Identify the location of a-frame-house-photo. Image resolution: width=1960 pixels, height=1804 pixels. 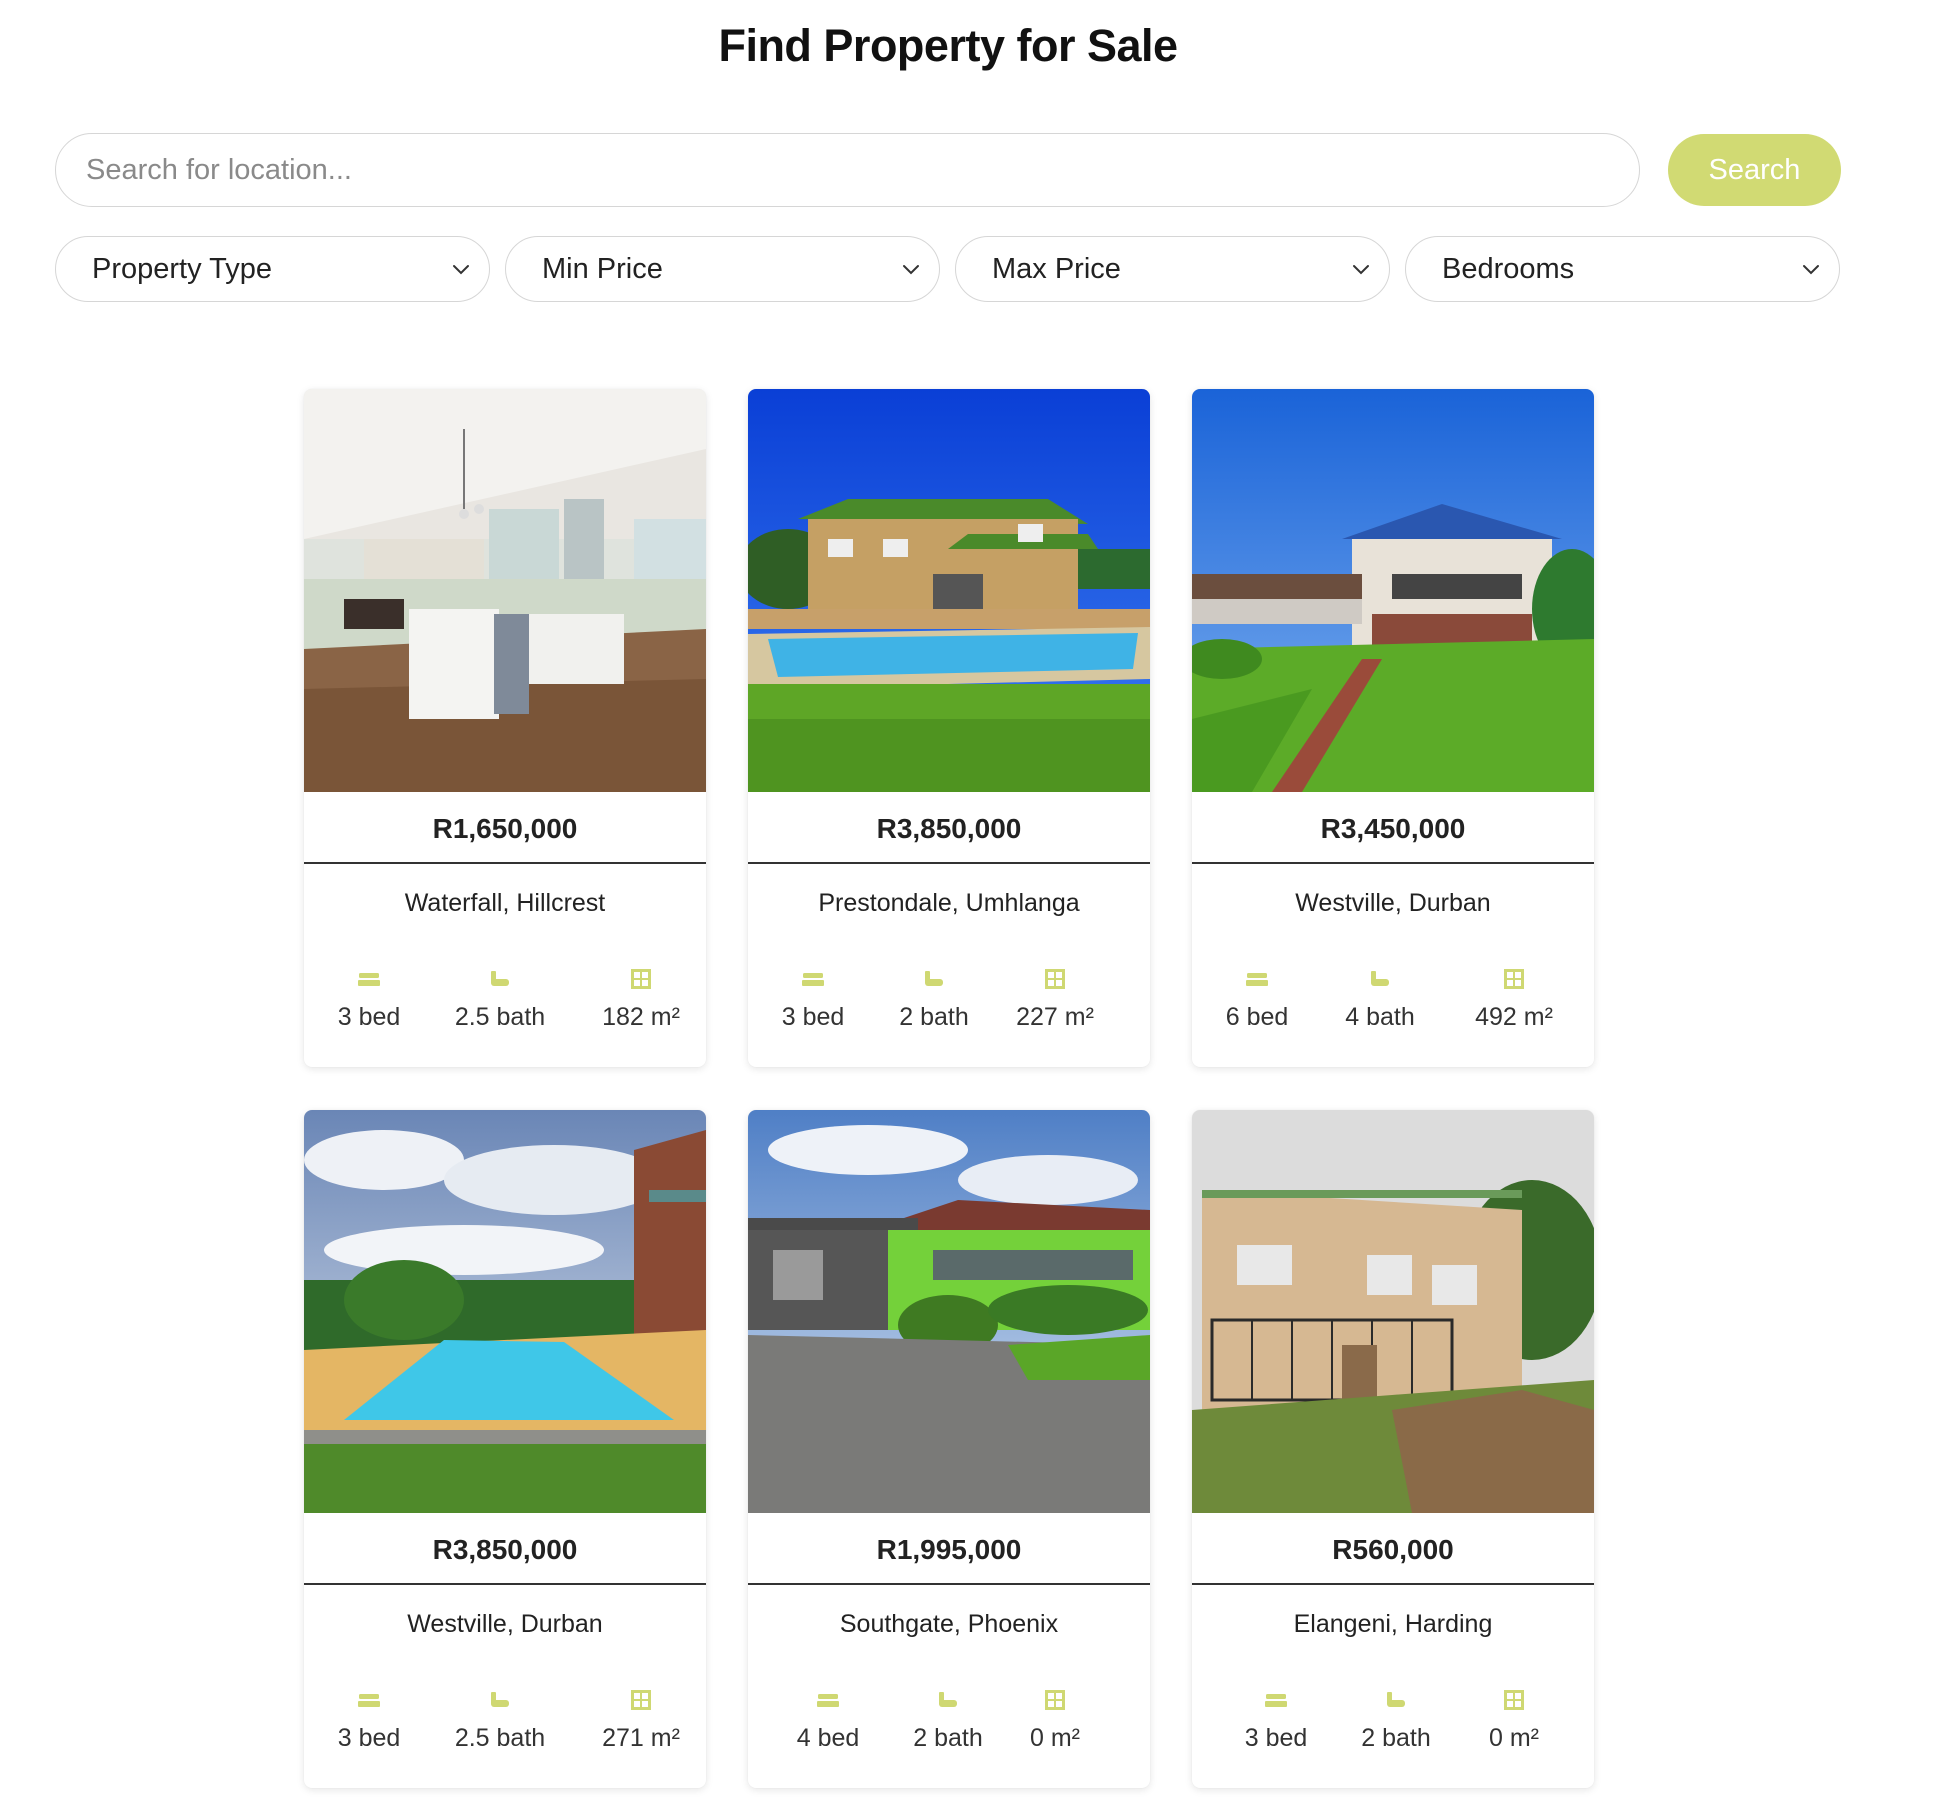
(1393, 590).